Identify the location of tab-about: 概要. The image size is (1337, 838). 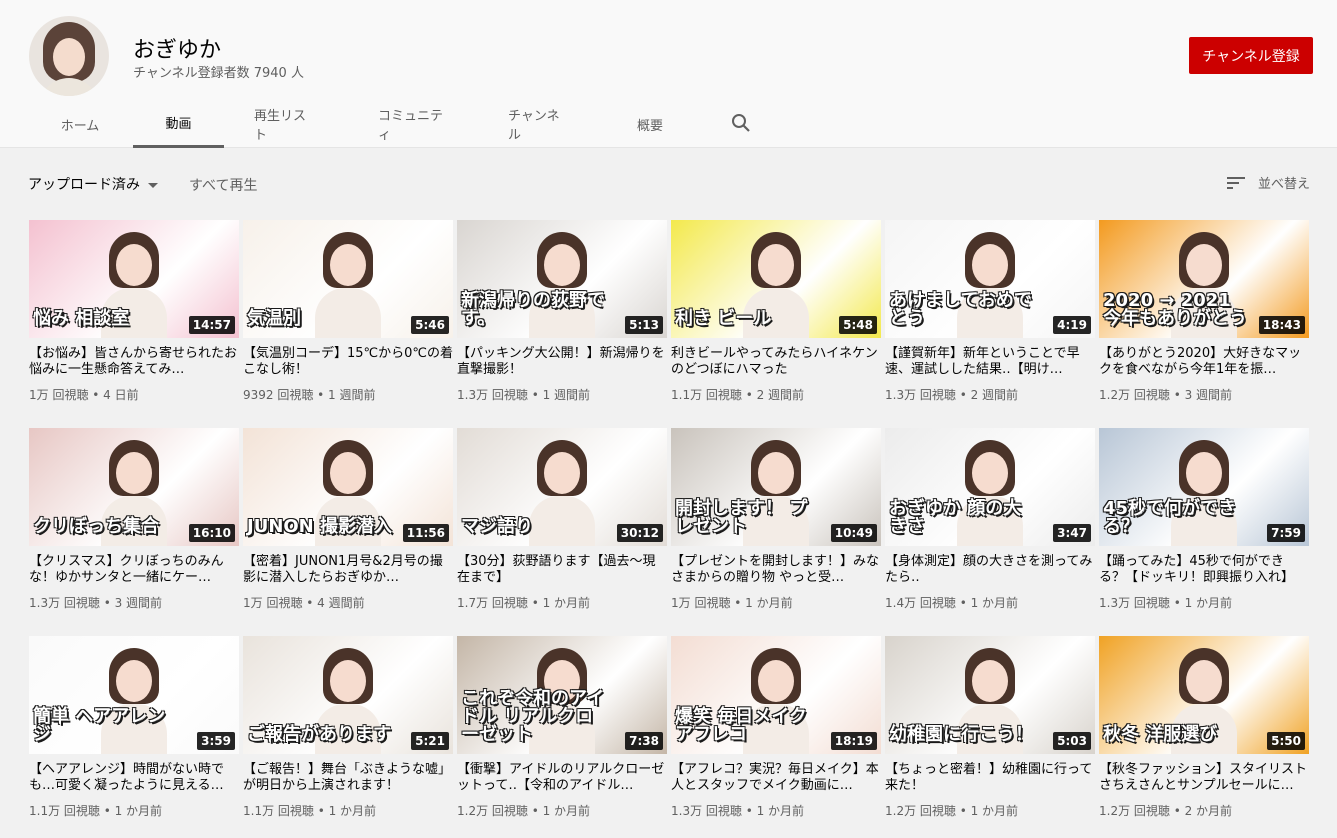
(650, 124).